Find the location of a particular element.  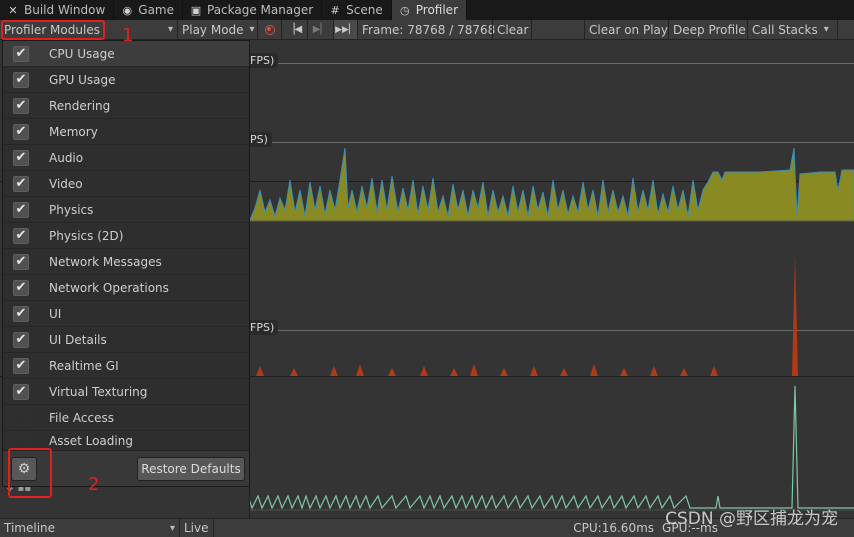

module-label: Network Messages is located at coordinates (105, 261).